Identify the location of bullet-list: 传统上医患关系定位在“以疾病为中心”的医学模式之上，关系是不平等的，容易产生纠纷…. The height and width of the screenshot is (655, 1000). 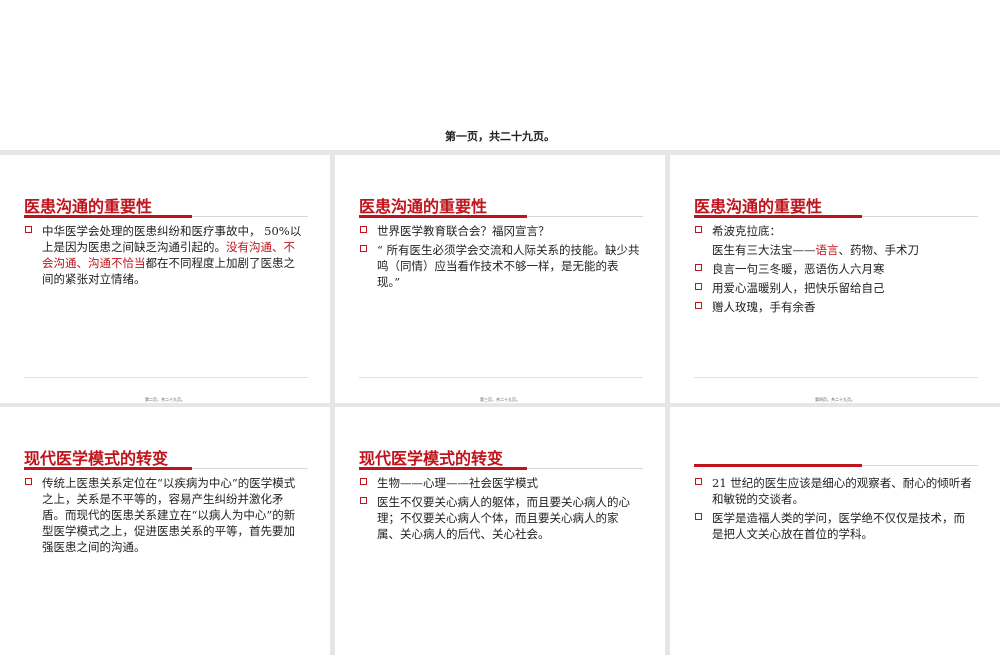
(165, 516).